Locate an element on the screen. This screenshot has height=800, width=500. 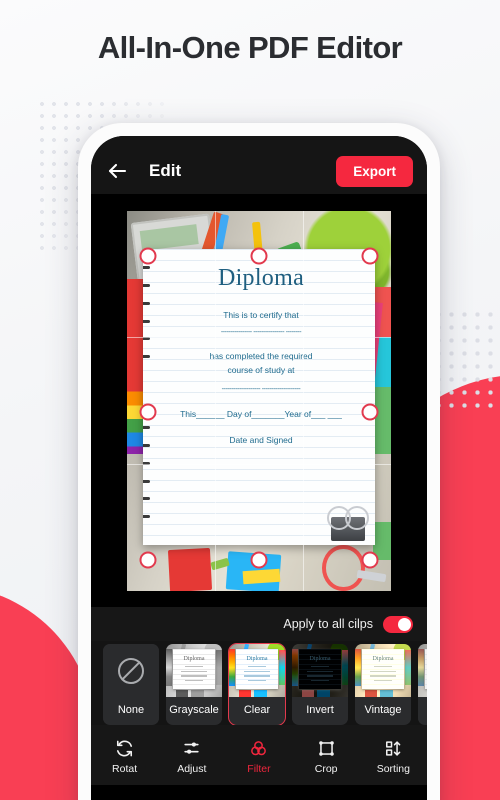
filter-item-none: None is located at coordinates (131, 684).